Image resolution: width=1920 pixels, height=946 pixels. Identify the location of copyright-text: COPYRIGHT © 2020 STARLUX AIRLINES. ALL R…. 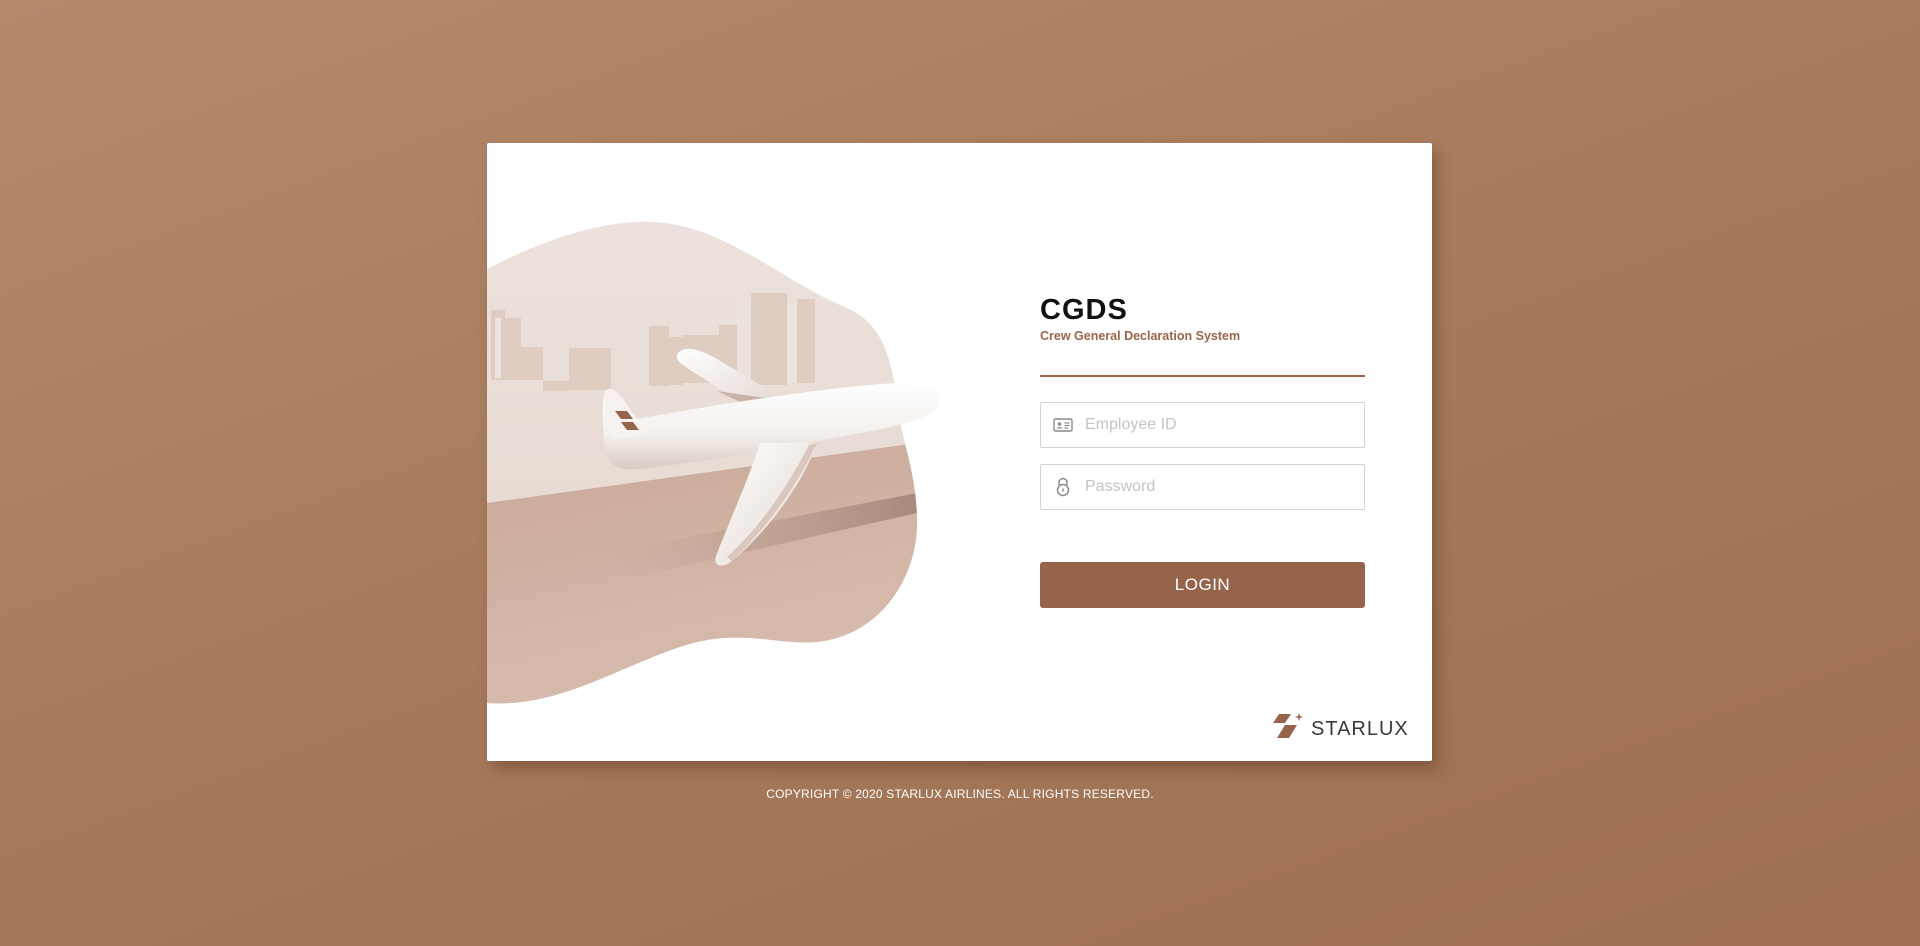
(960, 794).